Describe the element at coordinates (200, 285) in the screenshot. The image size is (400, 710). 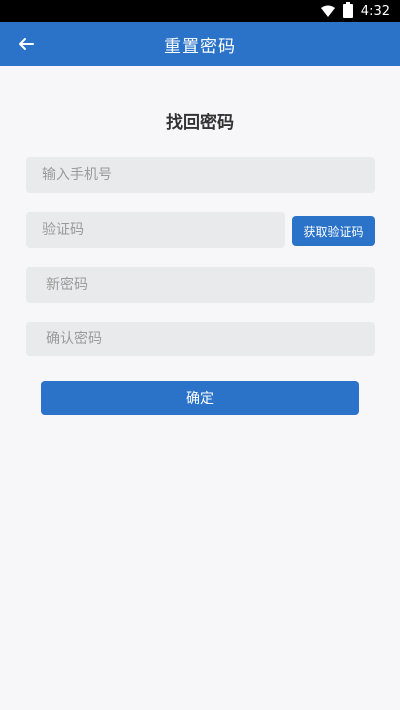
I see `new-password-input` at that location.